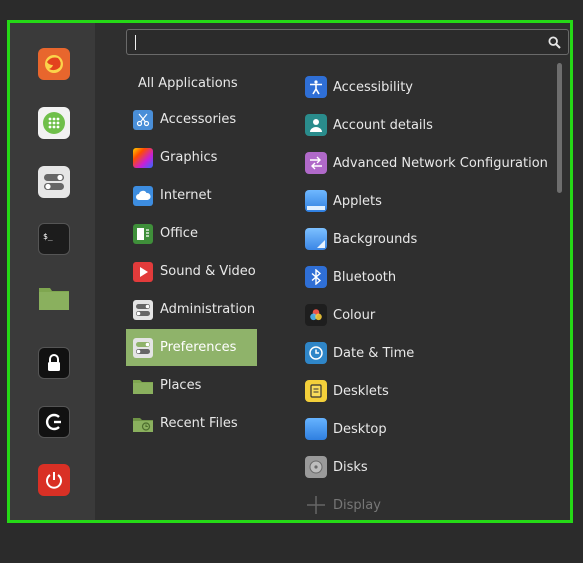 Image resolution: width=583 pixels, height=563 pixels. Describe the element at coordinates (428, 277) in the screenshot. I see `app-bluetooth: Bluetooth` at that location.